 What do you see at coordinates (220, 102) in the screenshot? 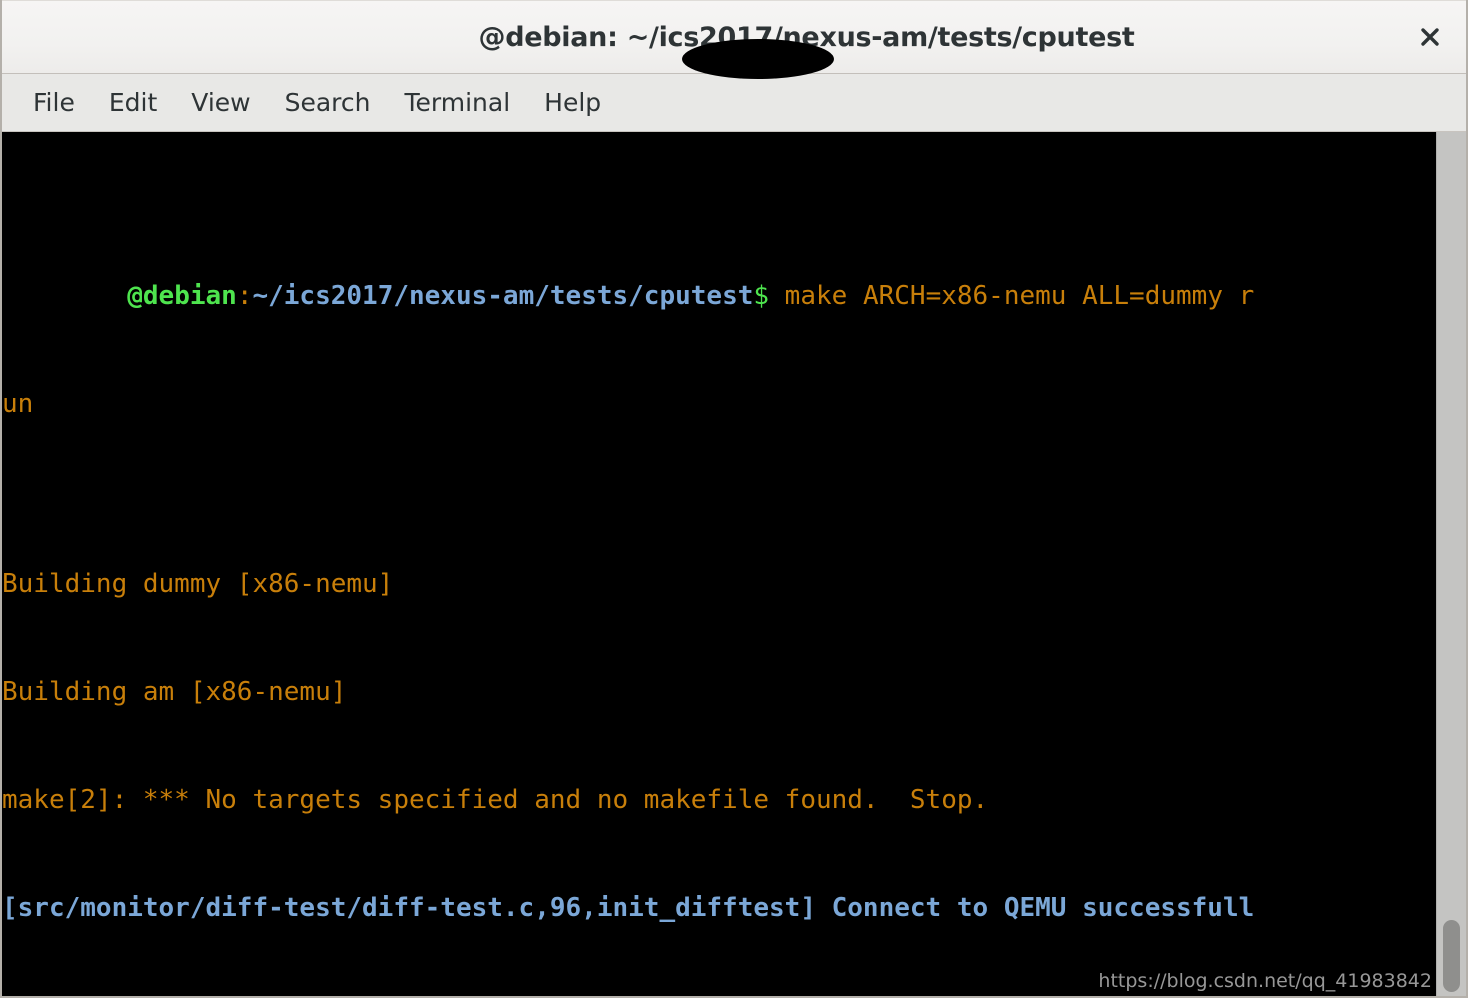
I see `menu-item-view: View` at bounding box center [220, 102].